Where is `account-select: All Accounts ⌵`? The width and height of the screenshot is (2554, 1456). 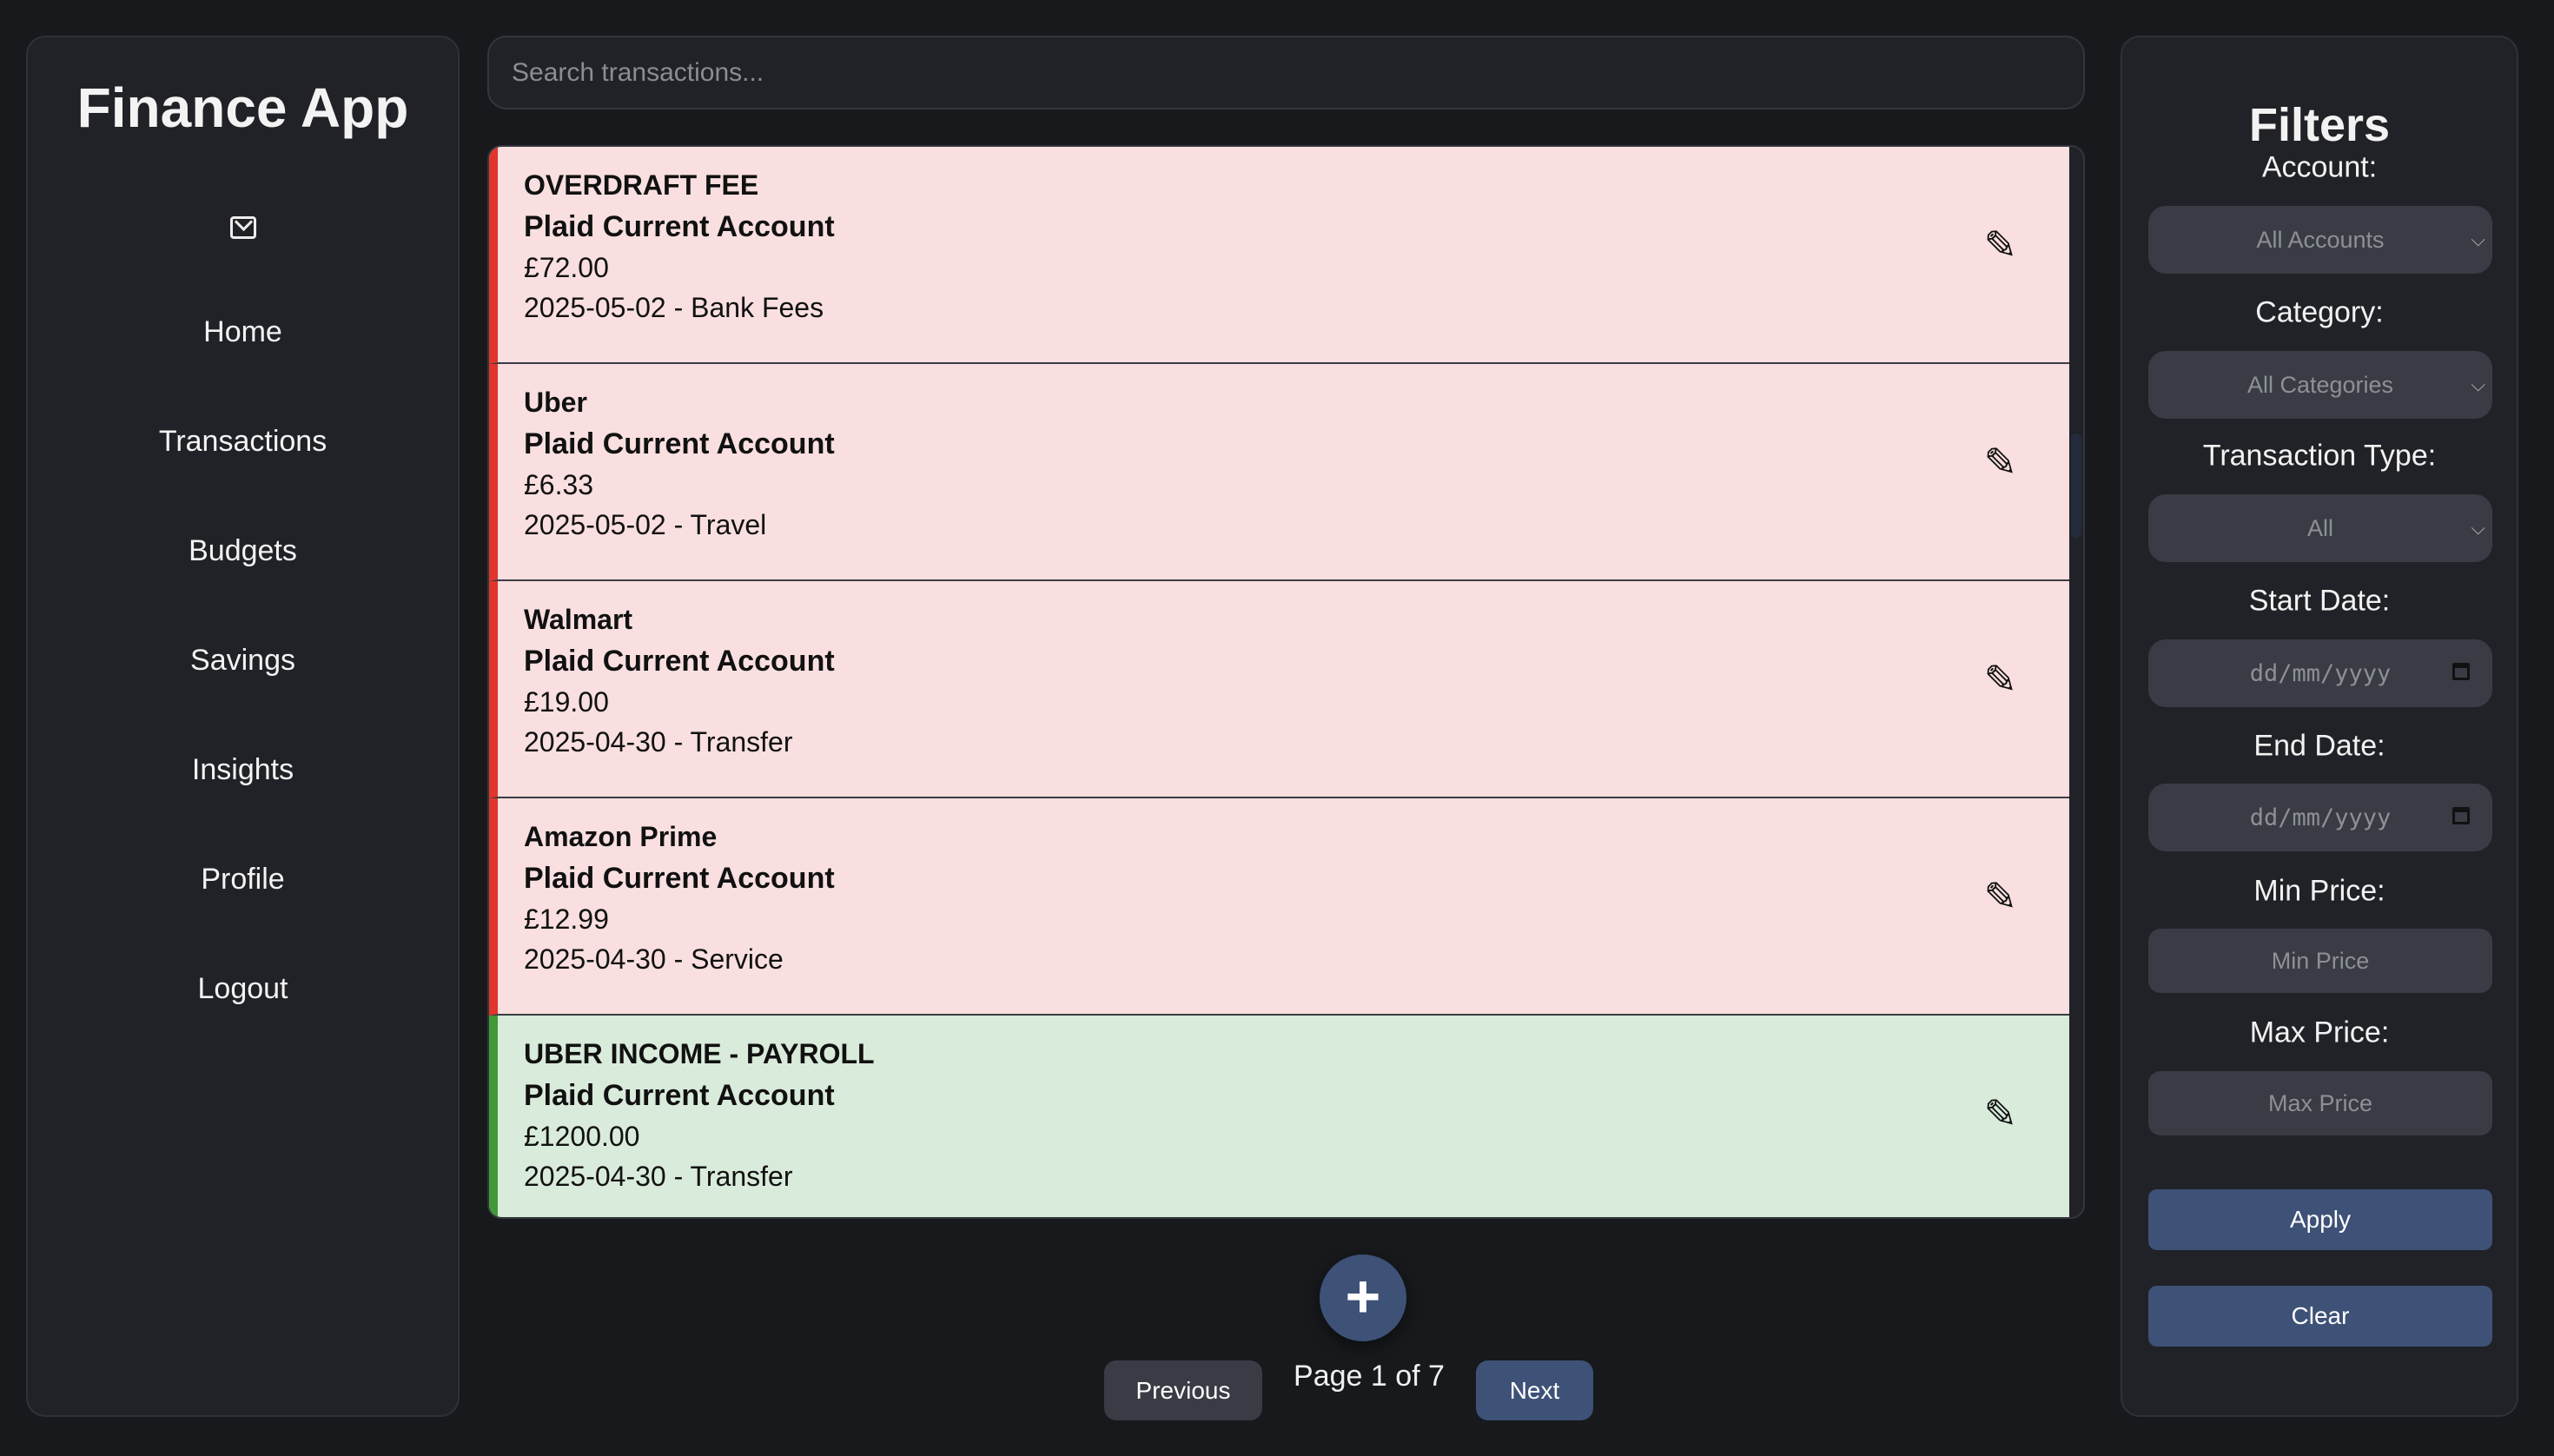 account-select: All Accounts ⌵ is located at coordinates (2320, 240).